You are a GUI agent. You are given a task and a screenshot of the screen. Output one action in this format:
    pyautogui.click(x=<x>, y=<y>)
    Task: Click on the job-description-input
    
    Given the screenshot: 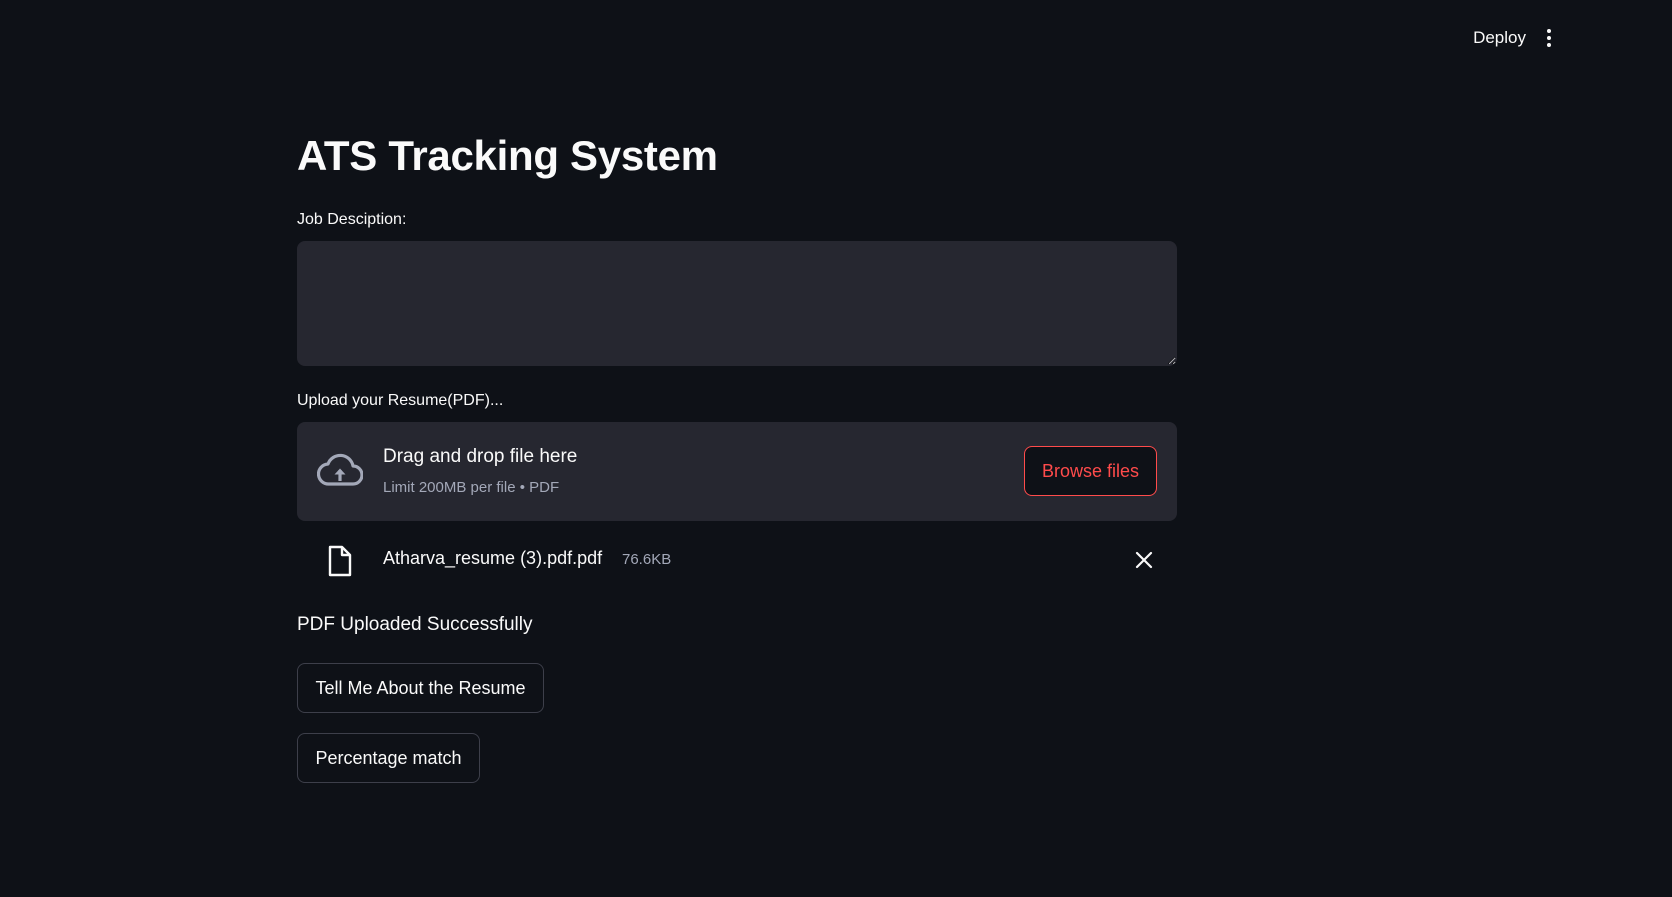 What is the action you would take?
    pyautogui.click(x=737, y=303)
    